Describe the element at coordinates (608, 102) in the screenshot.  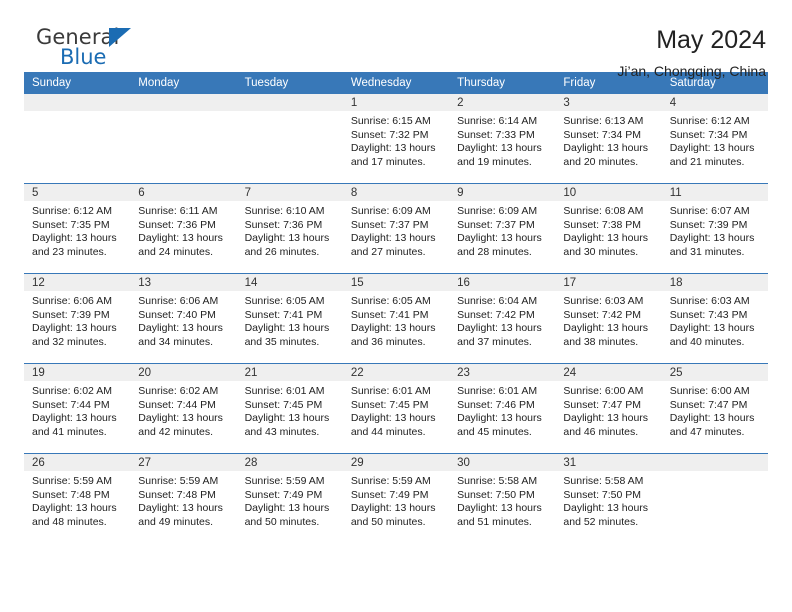
I see `day-number: 3` at that location.